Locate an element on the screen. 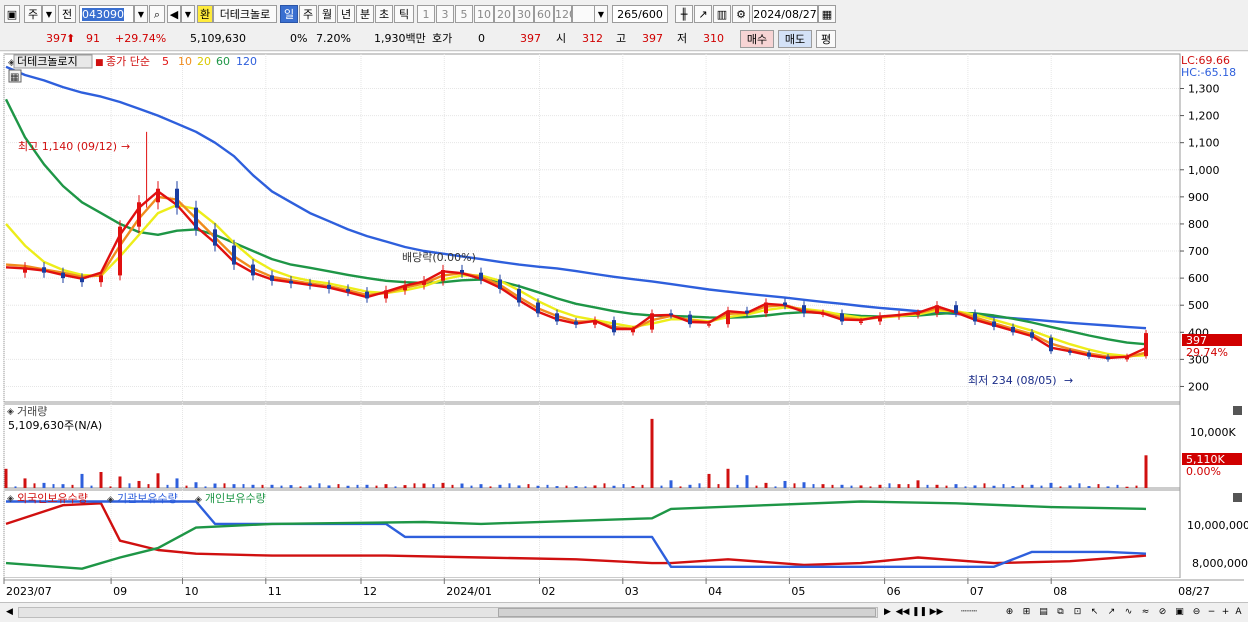 The width and height of the screenshot is (1248, 622). turnover-ratio: 7.20% is located at coordinates (333, 38).